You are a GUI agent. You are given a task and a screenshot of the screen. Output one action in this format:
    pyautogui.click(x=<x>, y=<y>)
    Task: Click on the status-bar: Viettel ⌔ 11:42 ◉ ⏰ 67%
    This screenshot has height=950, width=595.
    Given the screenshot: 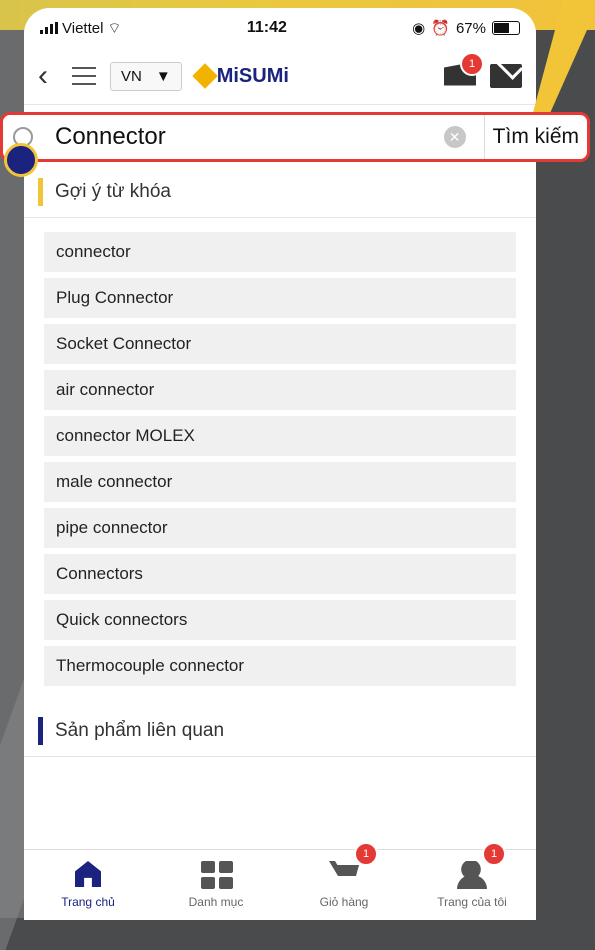 What is the action you would take?
    pyautogui.click(x=280, y=28)
    